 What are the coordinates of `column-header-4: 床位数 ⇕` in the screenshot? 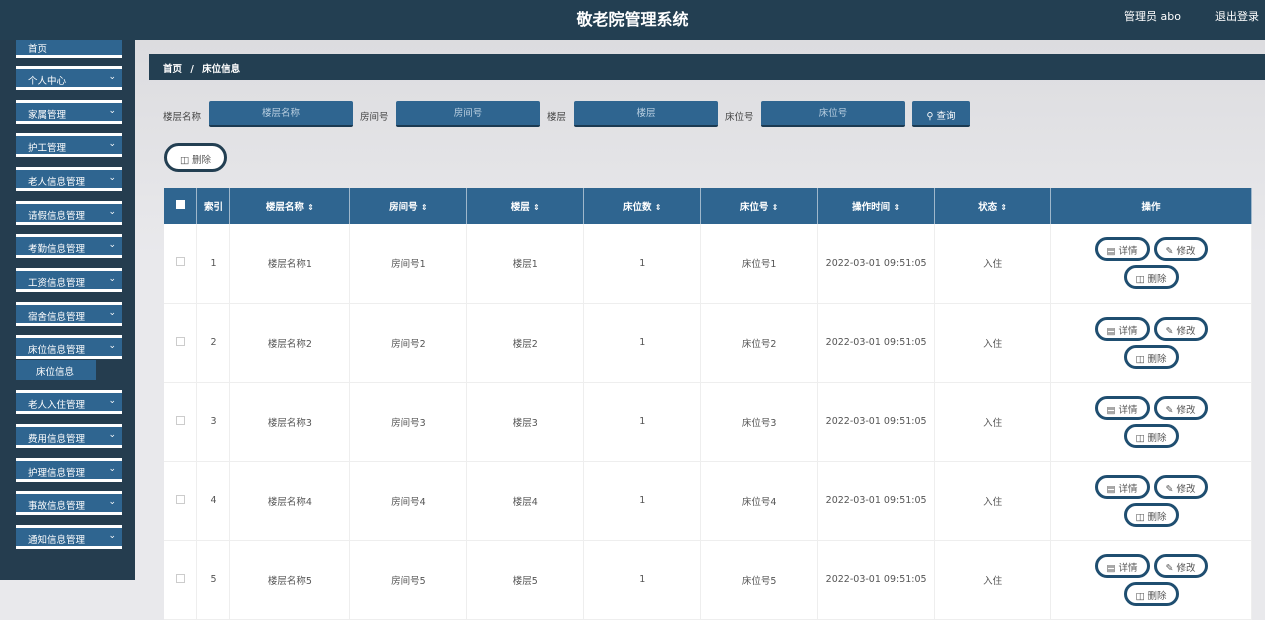 It's located at (642, 206).